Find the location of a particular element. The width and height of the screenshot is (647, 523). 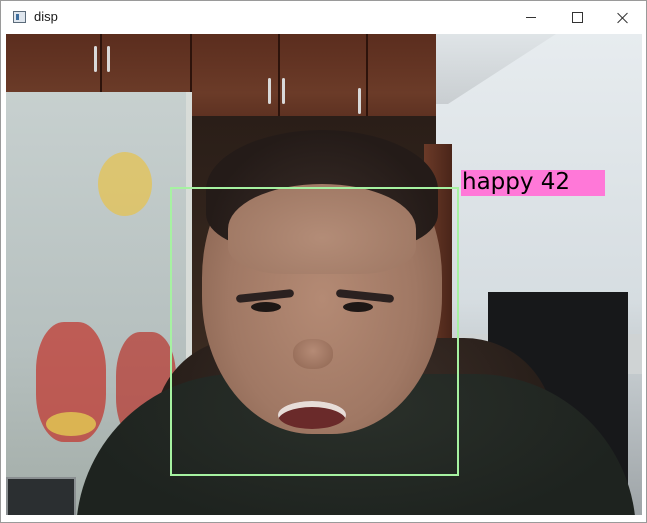

app-window-icon is located at coordinates (19, 17).